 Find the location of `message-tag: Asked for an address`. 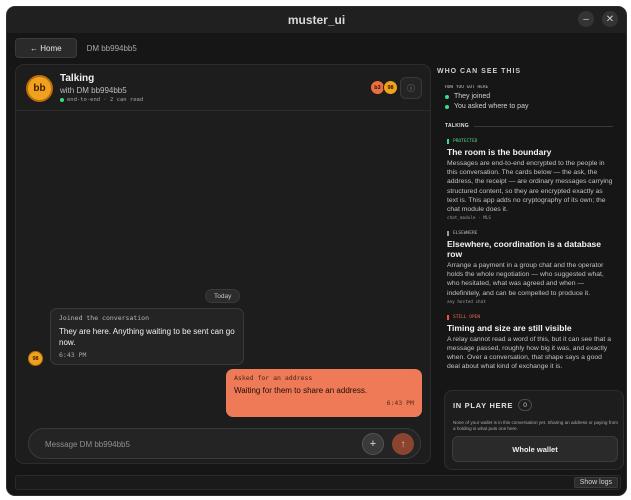

message-tag: Asked for an address is located at coordinates (273, 378).